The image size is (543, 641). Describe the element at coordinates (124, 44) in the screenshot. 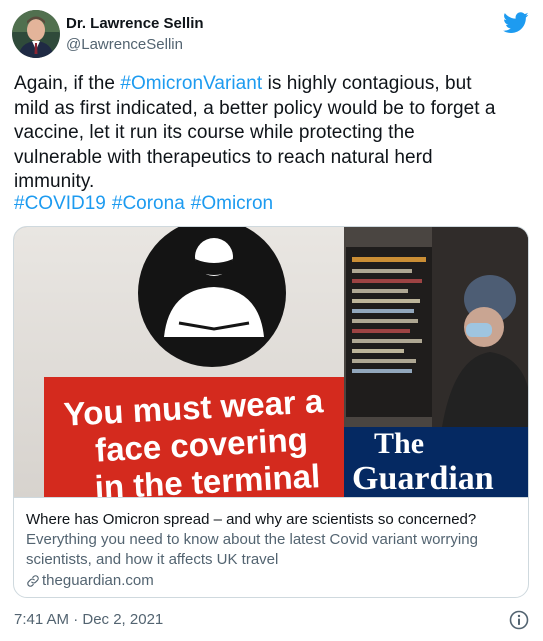

I see `author-handle: @LawrenceSellin` at that location.